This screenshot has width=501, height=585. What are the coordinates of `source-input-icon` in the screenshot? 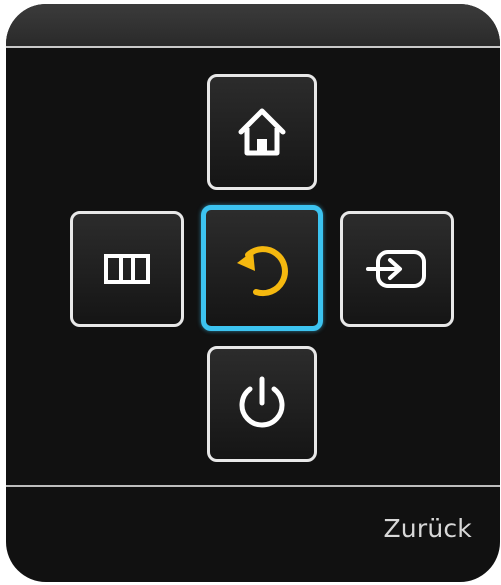 It's located at (396, 269).